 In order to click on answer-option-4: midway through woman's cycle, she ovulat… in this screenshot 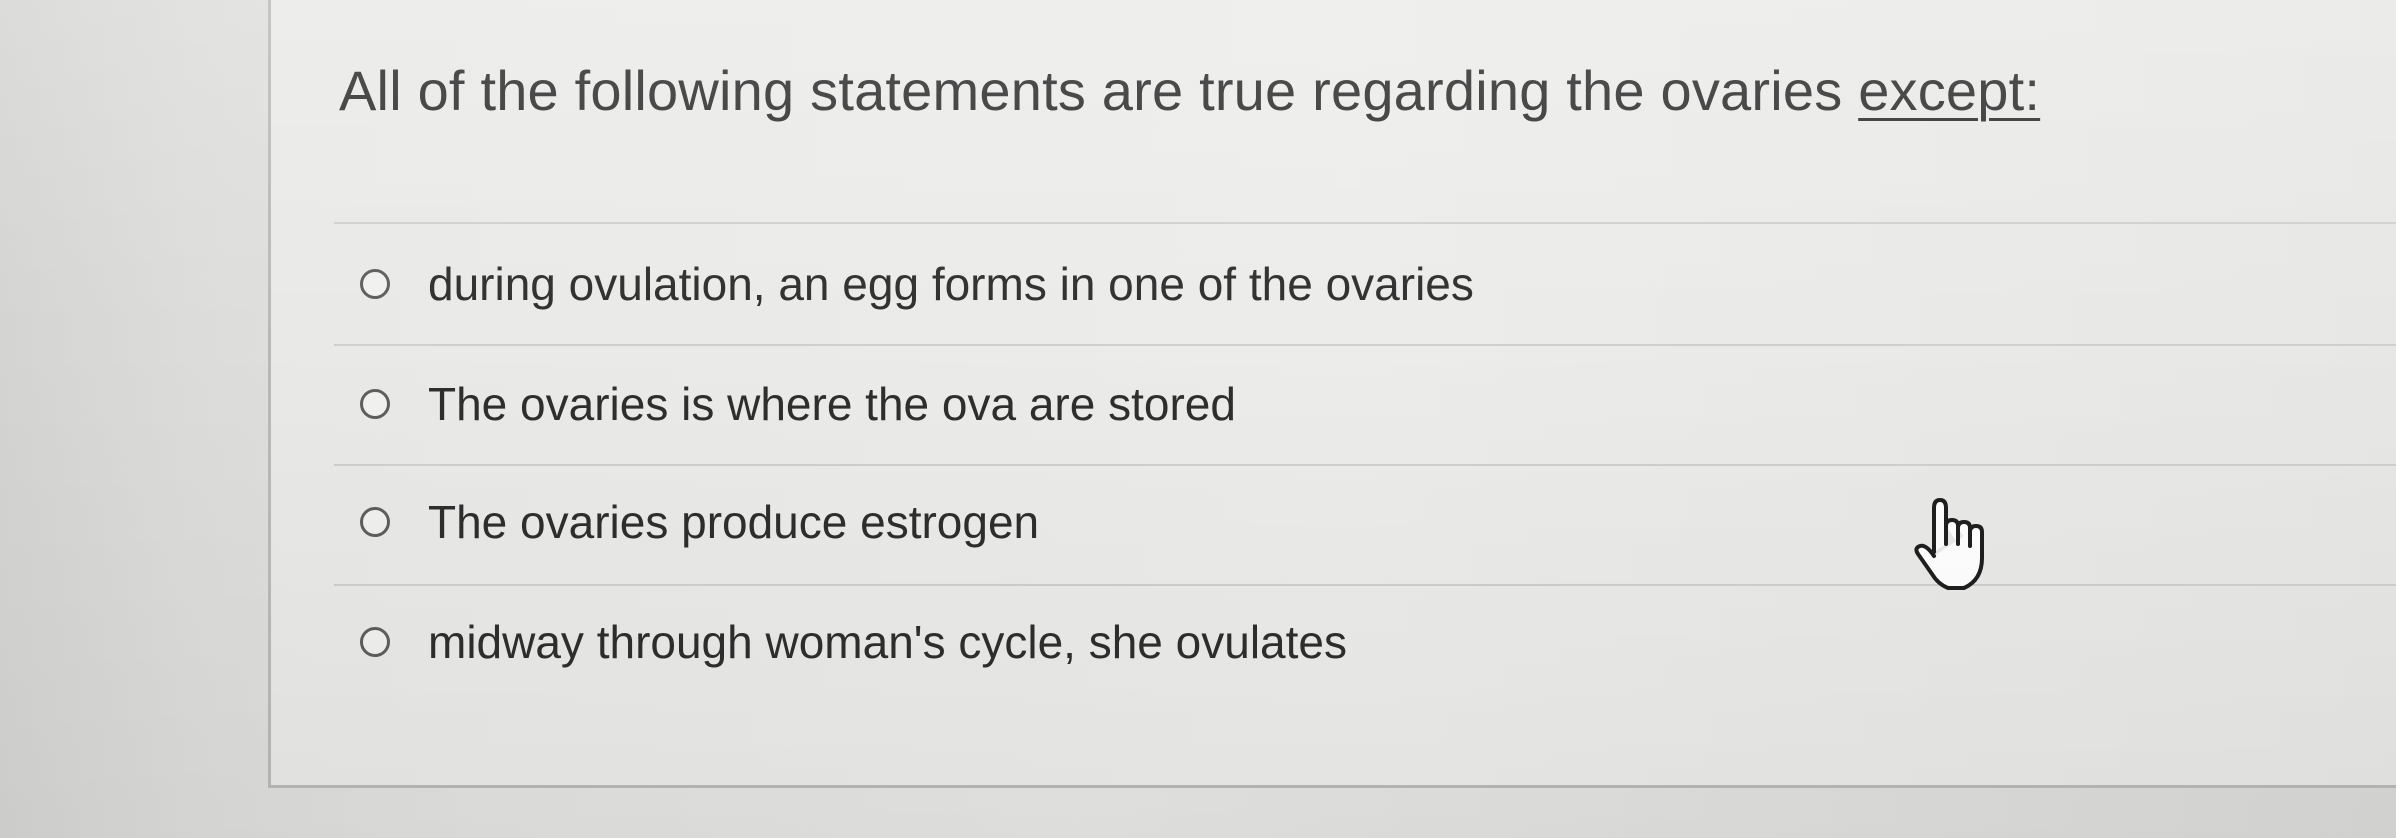, I will do `click(1365, 643)`.